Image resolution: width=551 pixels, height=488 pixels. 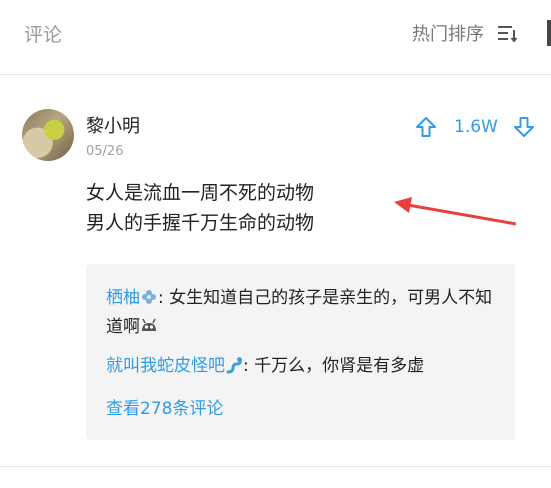 I want to click on comment-line: 男人的手握千万生命的动物, so click(x=200, y=223).